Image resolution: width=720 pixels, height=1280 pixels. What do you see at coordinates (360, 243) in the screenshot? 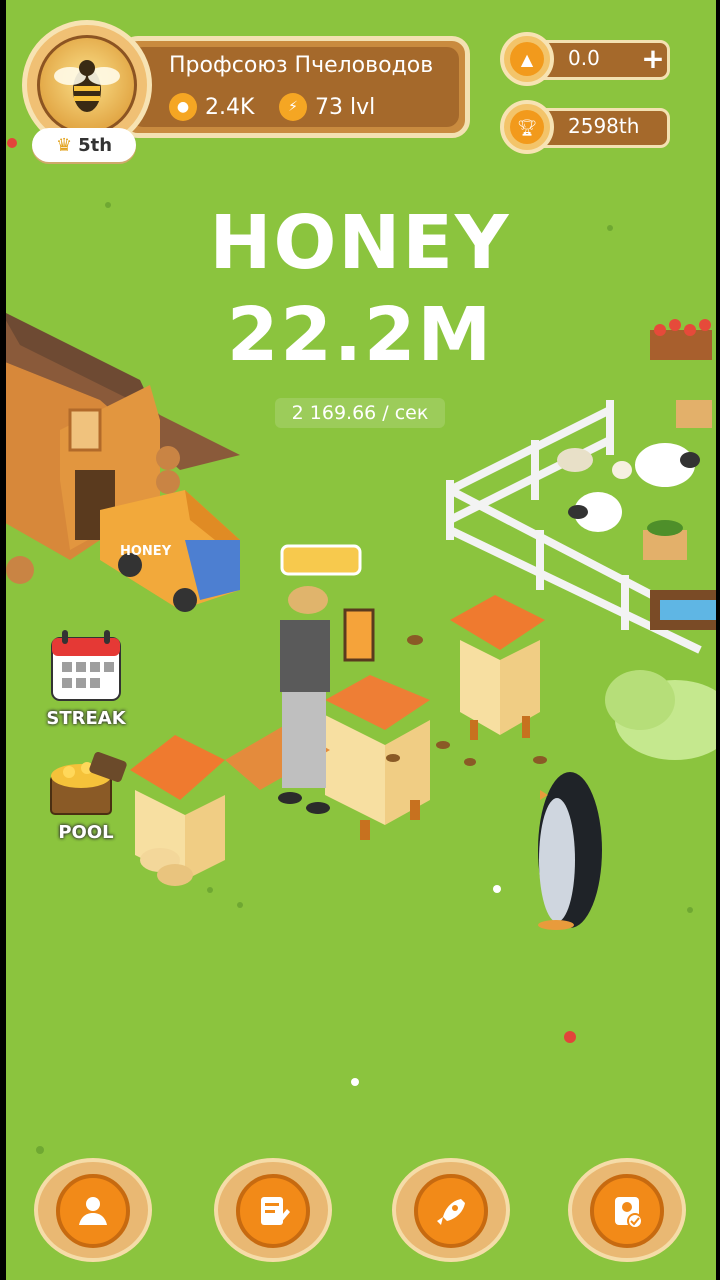
I see `honey-title: HONEY` at bounding box center [360, 243].